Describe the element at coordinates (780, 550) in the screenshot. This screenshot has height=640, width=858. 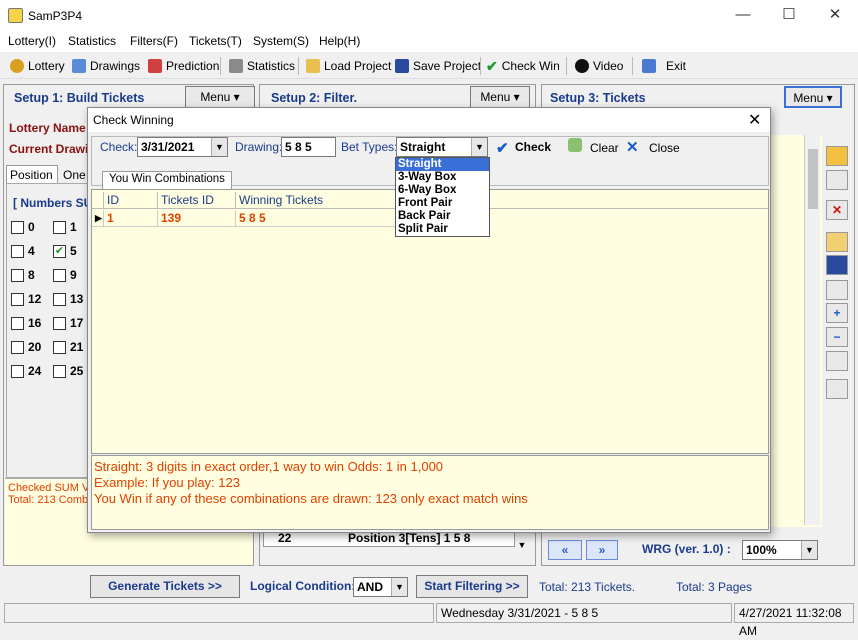
I see `zoom-select: 100% ▼` at that location.